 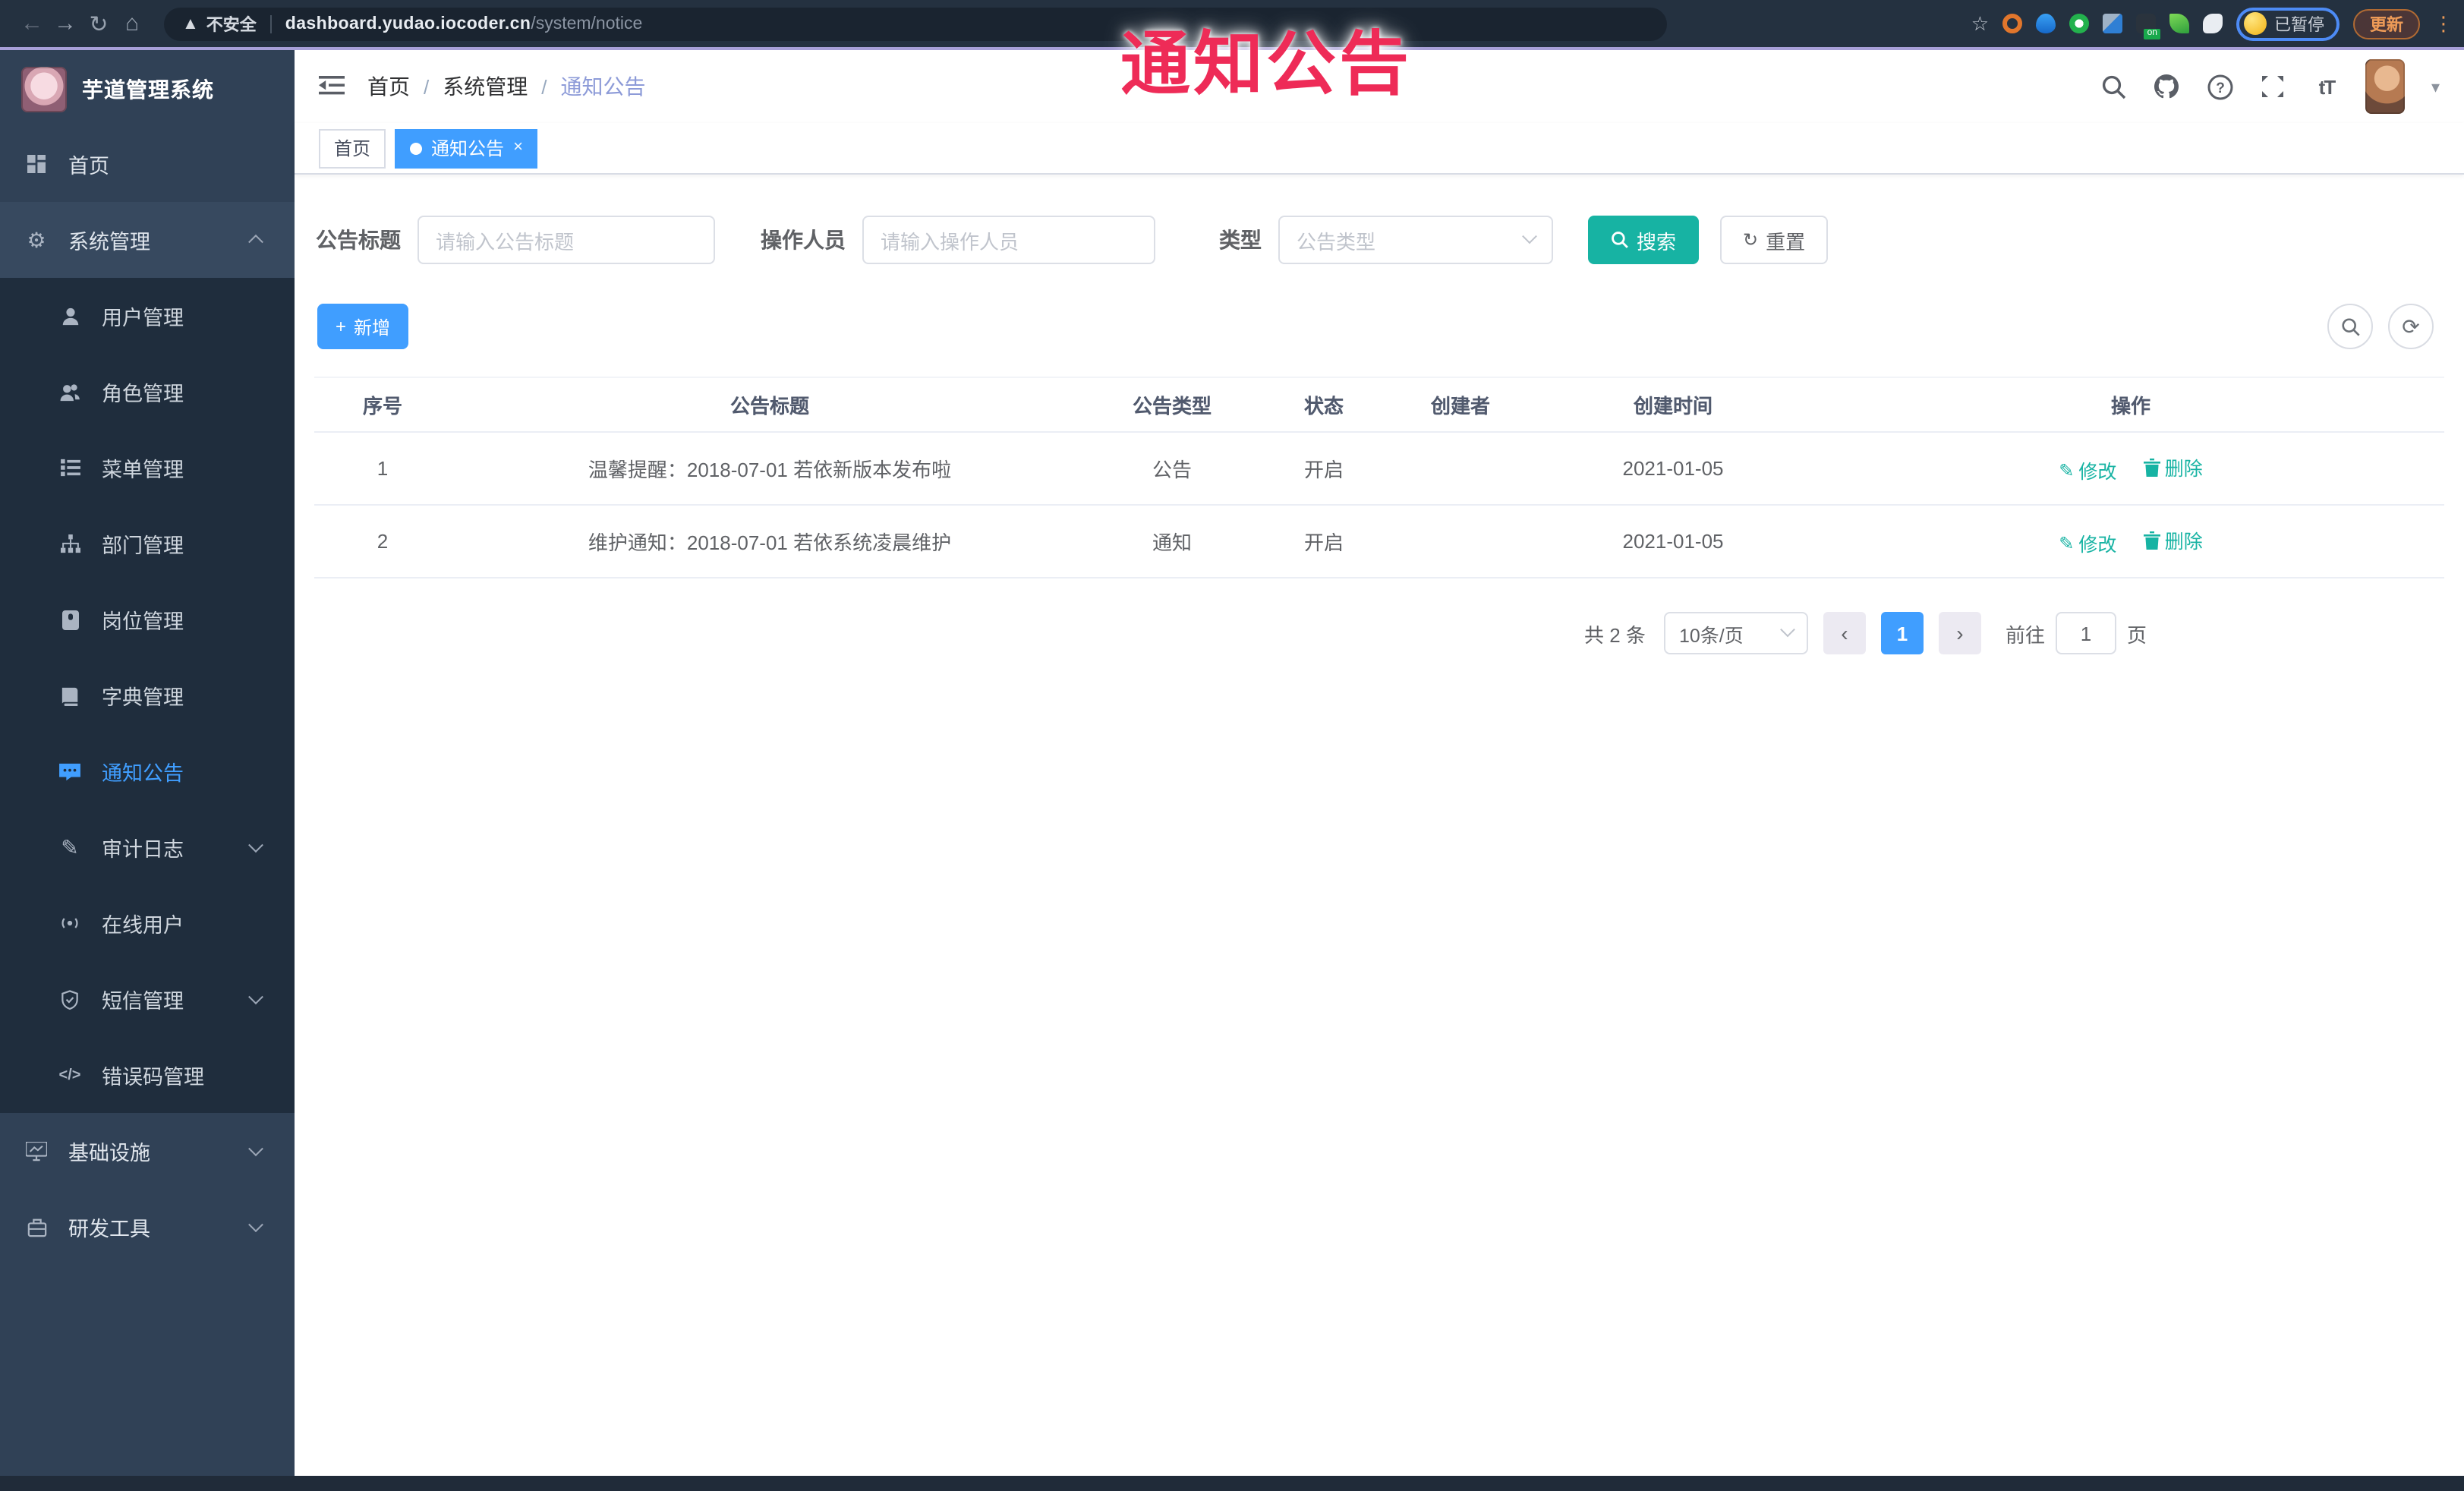 I want to click on next-page-button: ›, so click(x=1959, y=633).